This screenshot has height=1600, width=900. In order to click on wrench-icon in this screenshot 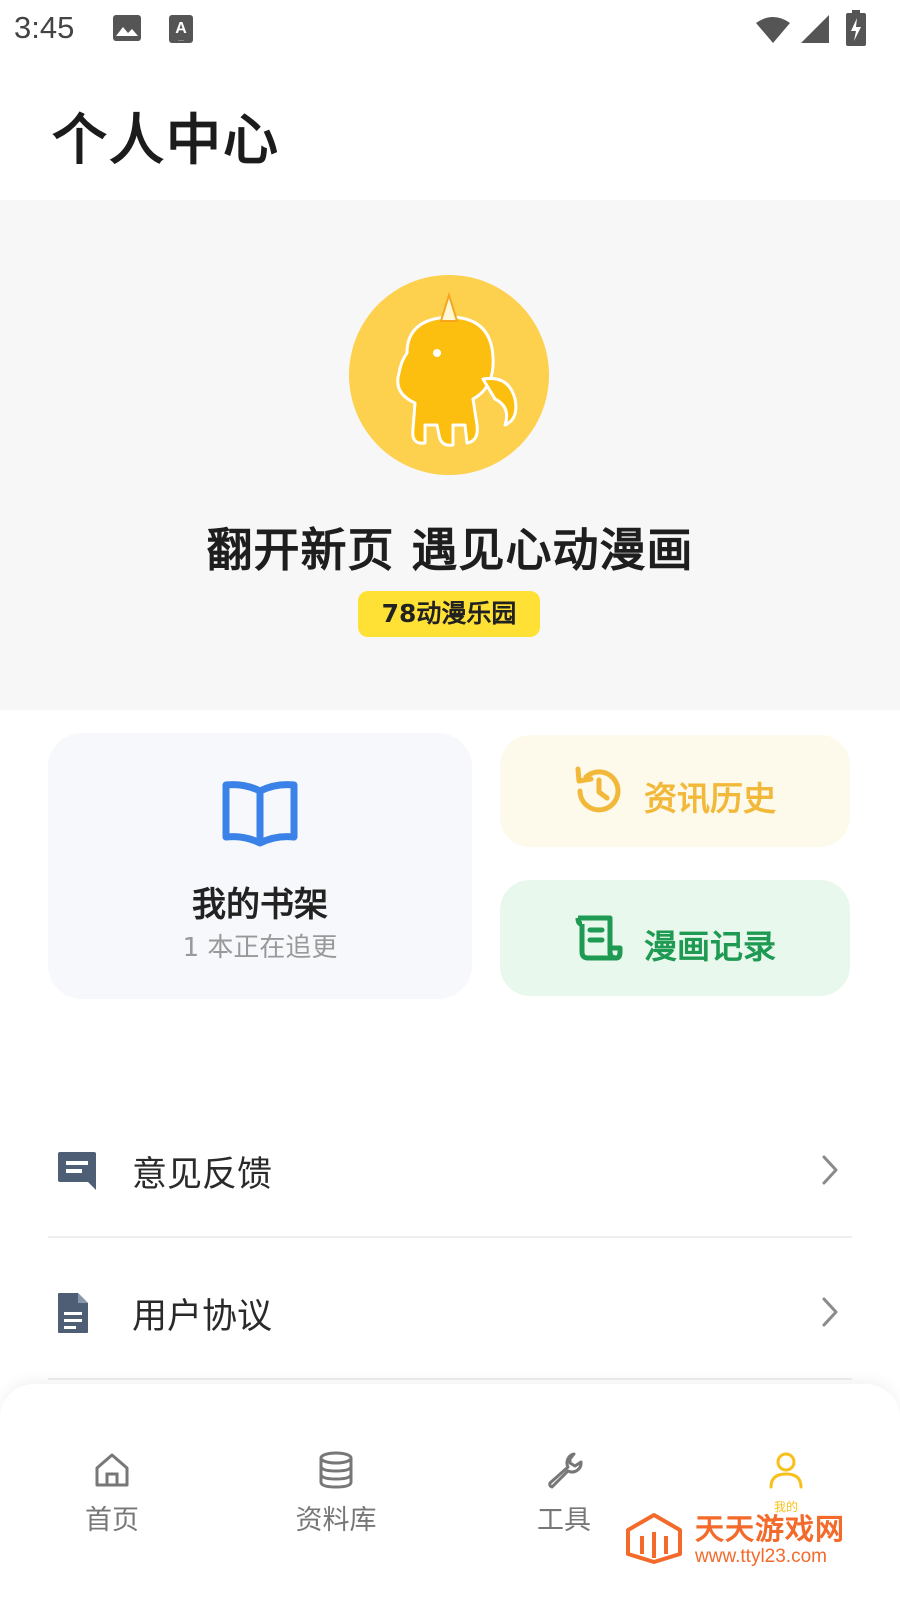, I will do `click(565, 1470)`.